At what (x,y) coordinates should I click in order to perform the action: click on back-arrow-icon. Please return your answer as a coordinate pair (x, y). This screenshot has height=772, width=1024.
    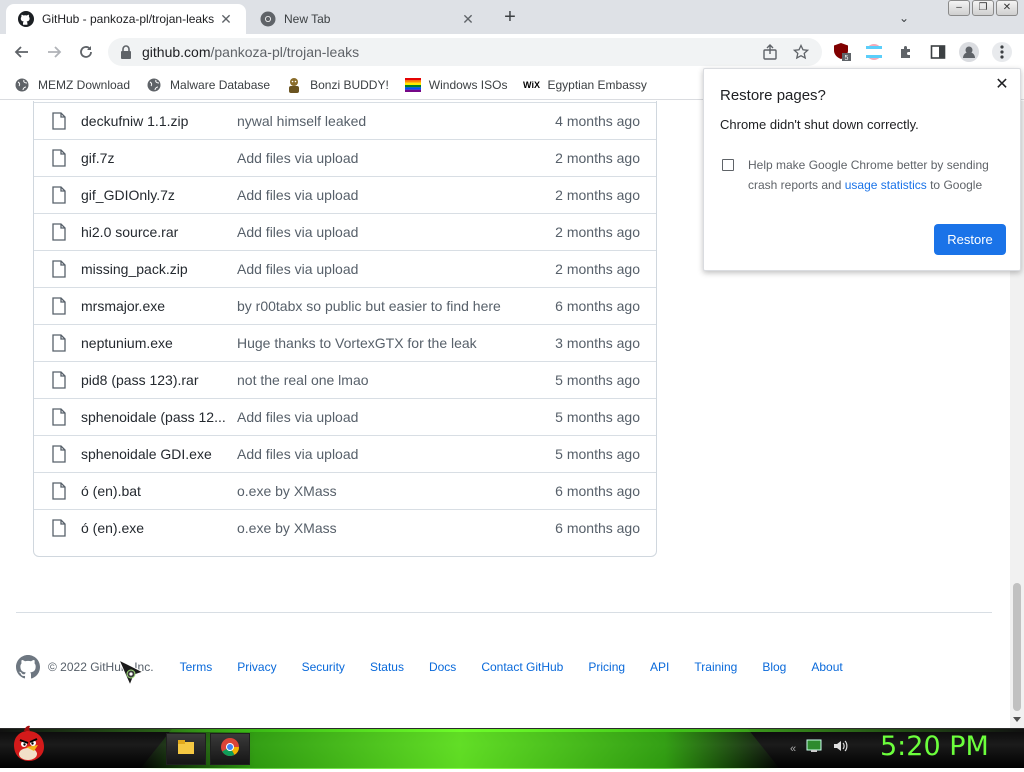
    Looking at the image, I should click on (22, 52).